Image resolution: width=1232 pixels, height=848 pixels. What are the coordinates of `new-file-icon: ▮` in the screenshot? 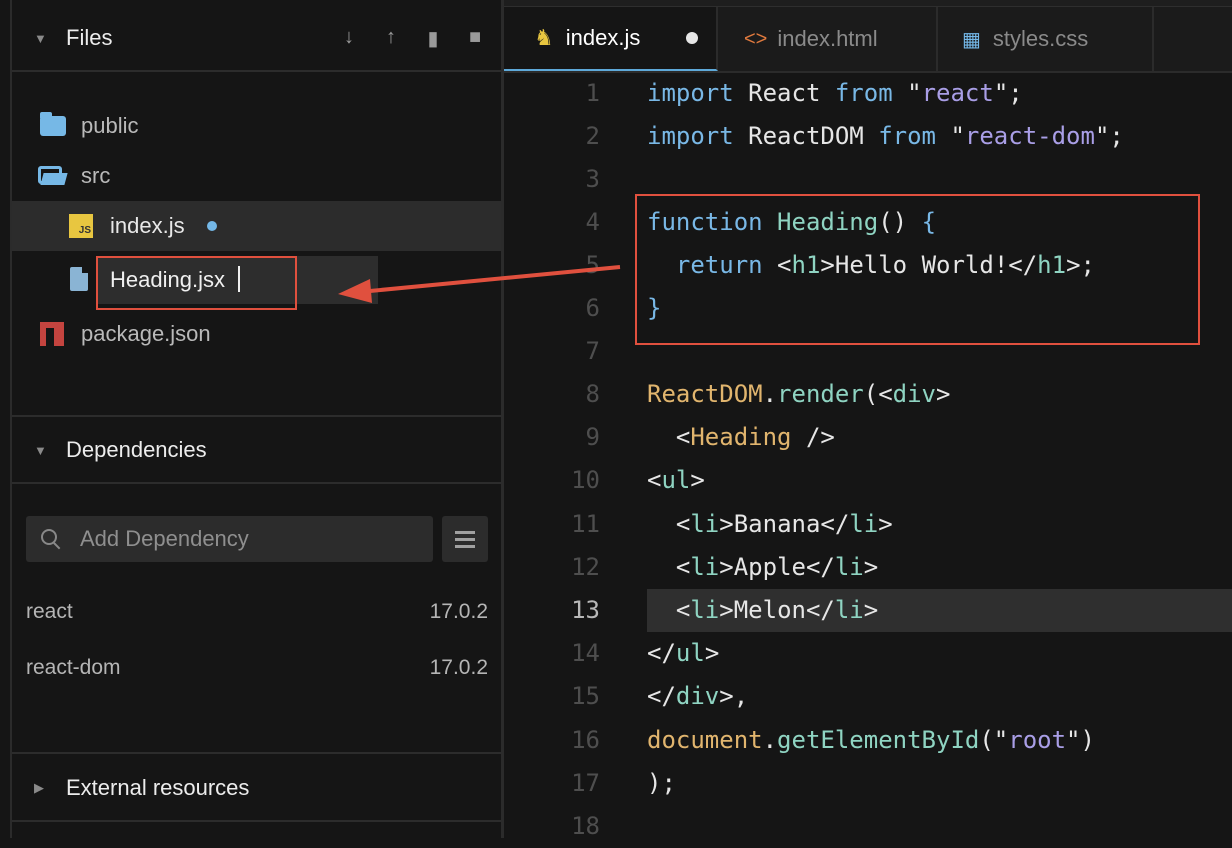 It's located at (433, 38).